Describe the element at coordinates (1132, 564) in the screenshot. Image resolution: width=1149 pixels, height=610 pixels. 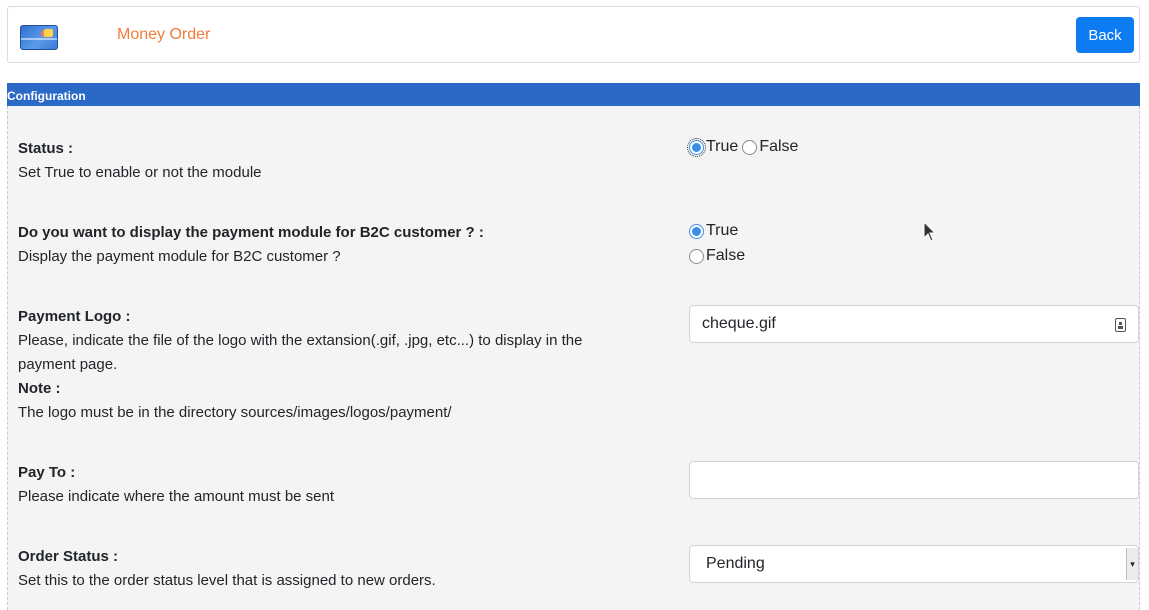
I see `chevron-down-icon: ▾` at that location.